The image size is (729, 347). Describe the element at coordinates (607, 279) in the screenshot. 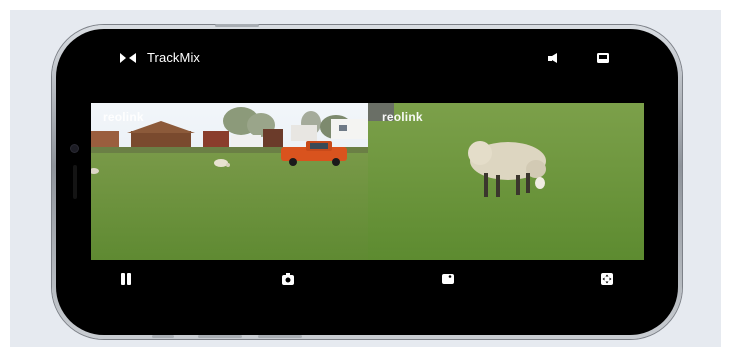

I see `ptz-control-icon` at that location.